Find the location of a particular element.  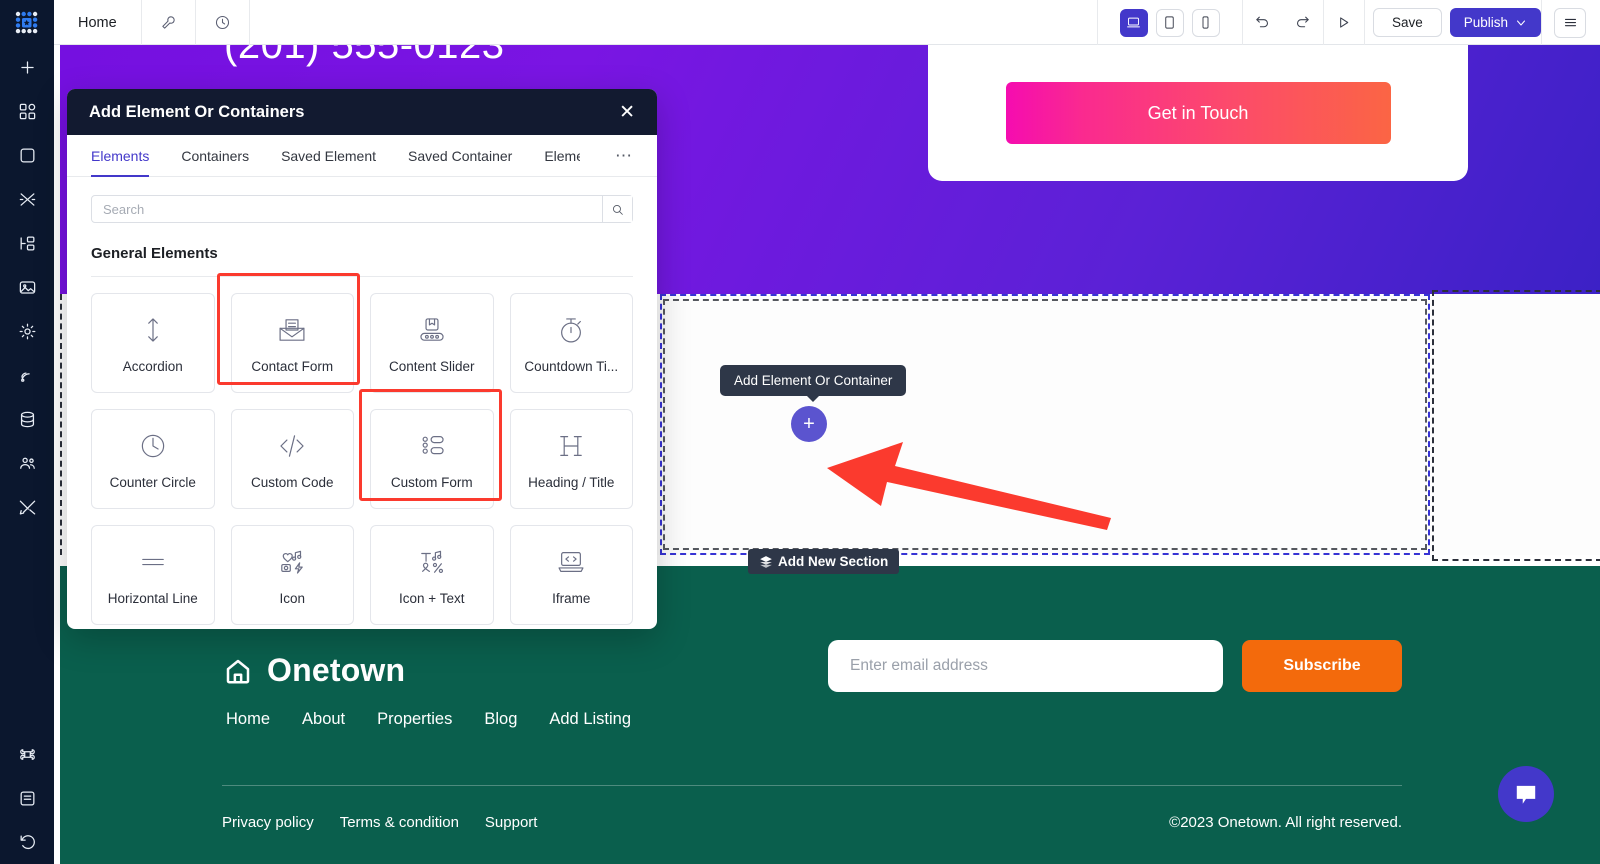

page-icon is located at coordinates (27, 155).